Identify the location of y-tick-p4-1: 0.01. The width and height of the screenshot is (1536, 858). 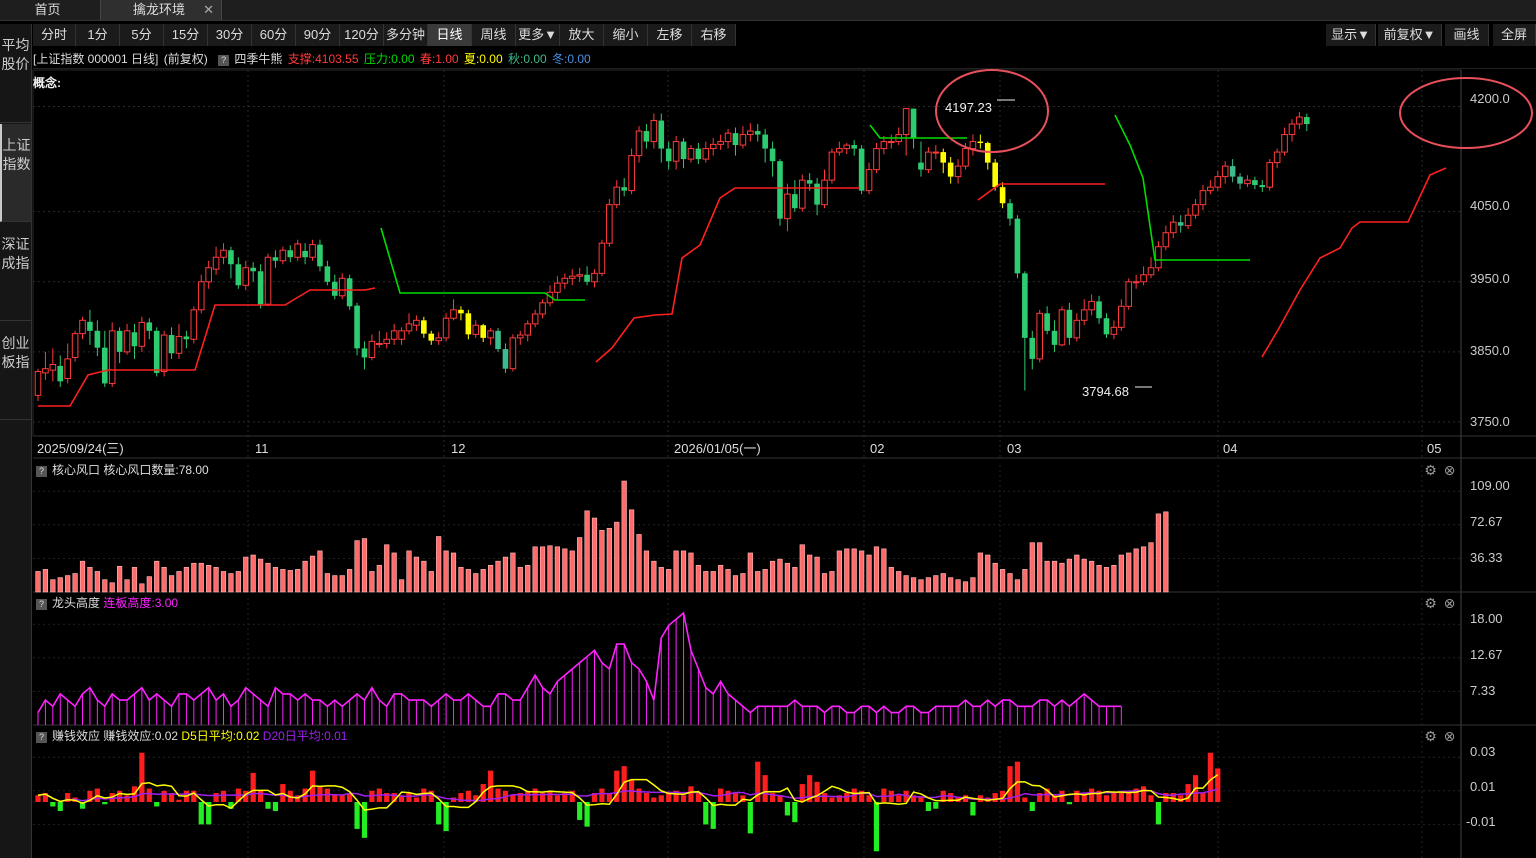
(1482, 786).